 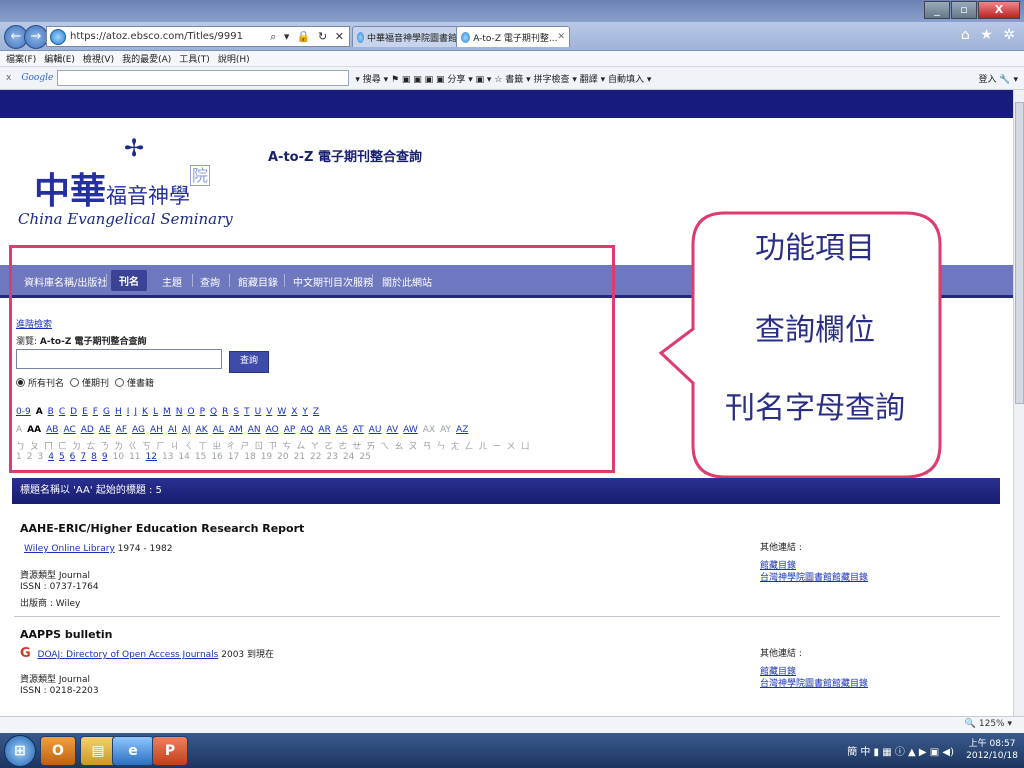 What do you see at coordinates (306, 430) in the screenshot?
I see `prefix-link-17: AQ` at bounding box center [306, 430].